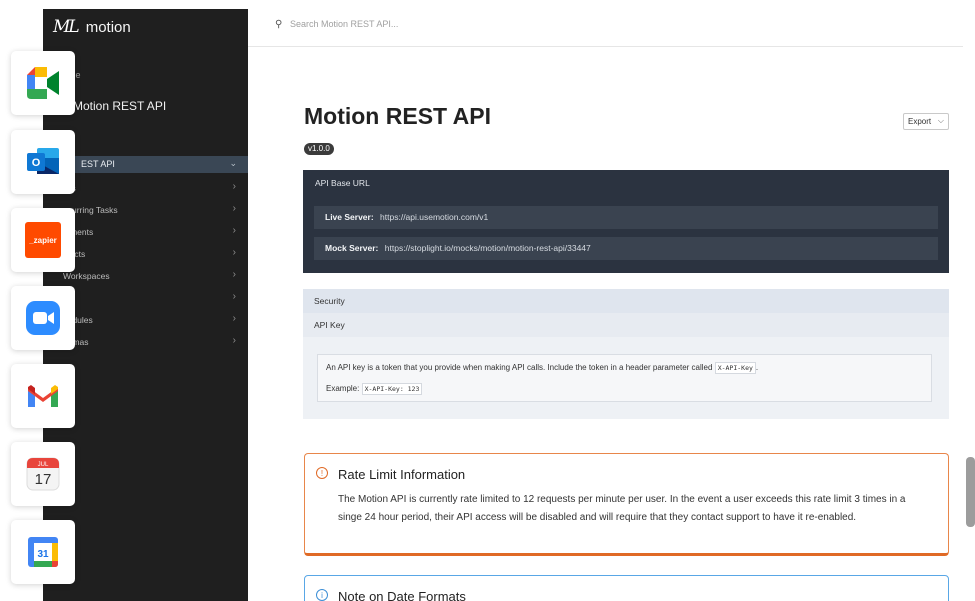  I want to click on google-meet-icon, so click(43, 83).